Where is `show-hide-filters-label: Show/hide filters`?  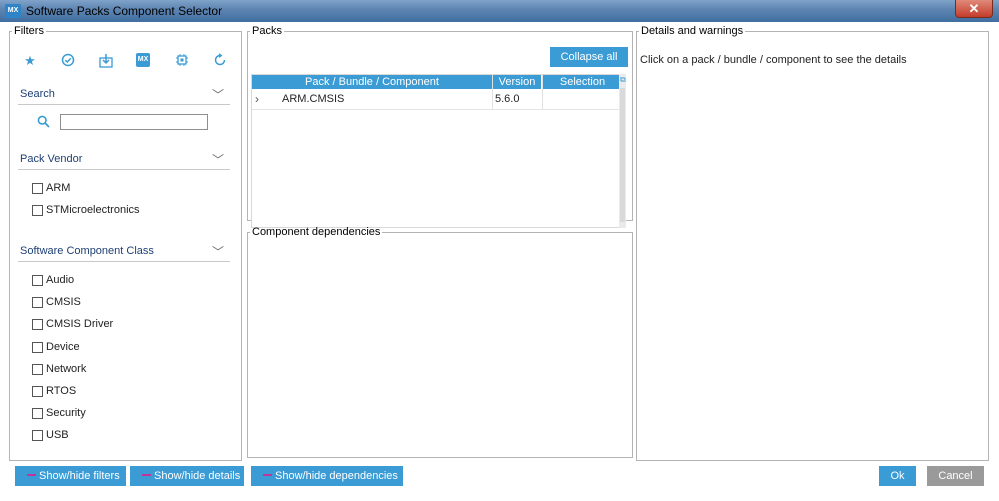
show-hide-filters-label: Show/hide filters is located at coordinates (79, 476).